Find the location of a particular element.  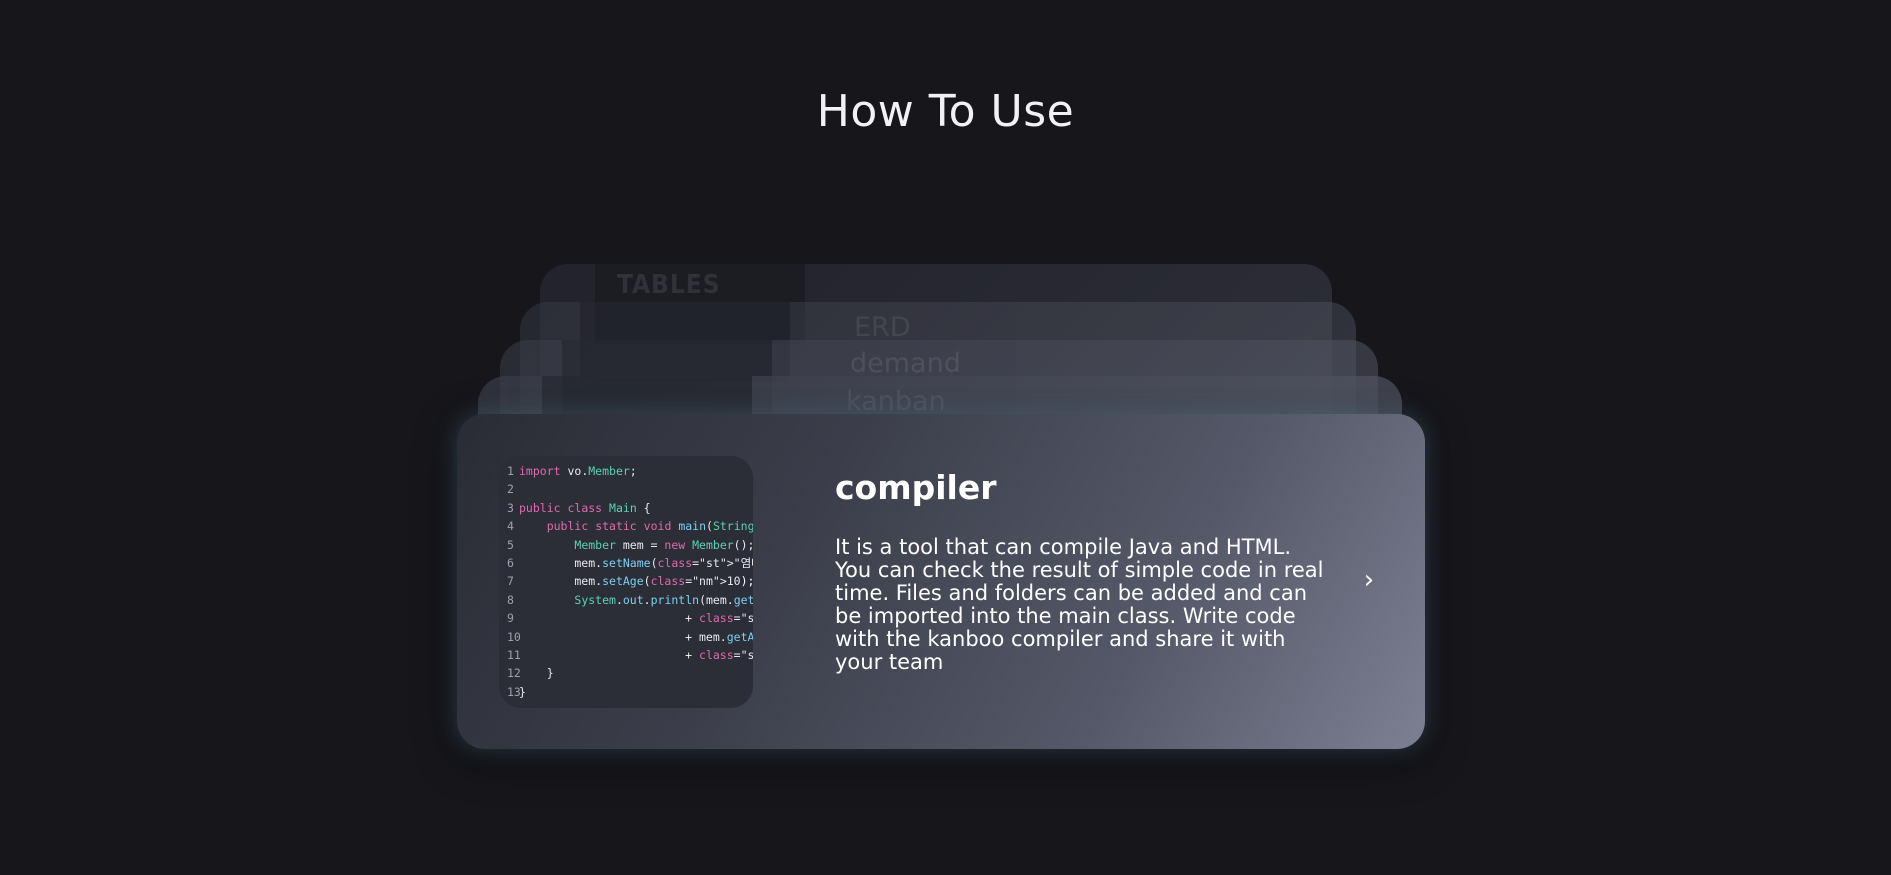

code-line: 10 + mem.getAge() is located at coordinates (630, 636).